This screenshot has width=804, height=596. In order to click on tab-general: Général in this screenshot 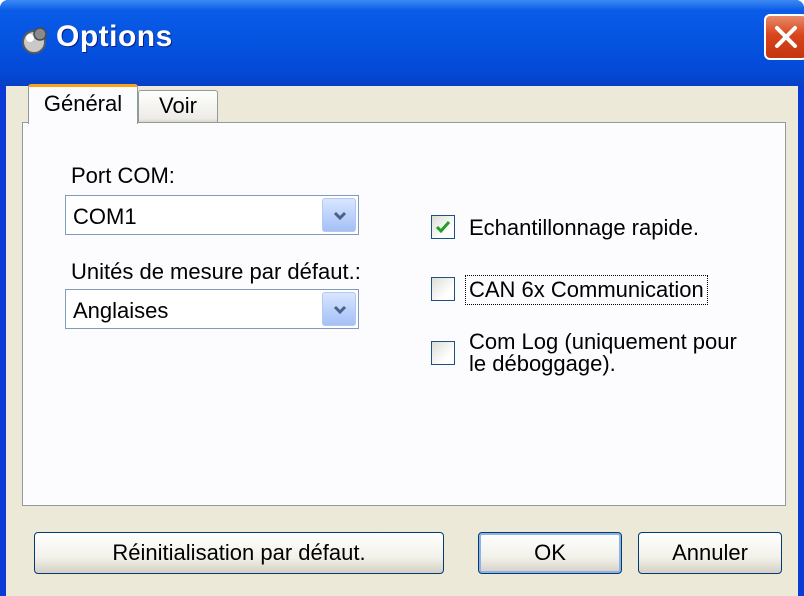, I will do `click(83, 104)`.